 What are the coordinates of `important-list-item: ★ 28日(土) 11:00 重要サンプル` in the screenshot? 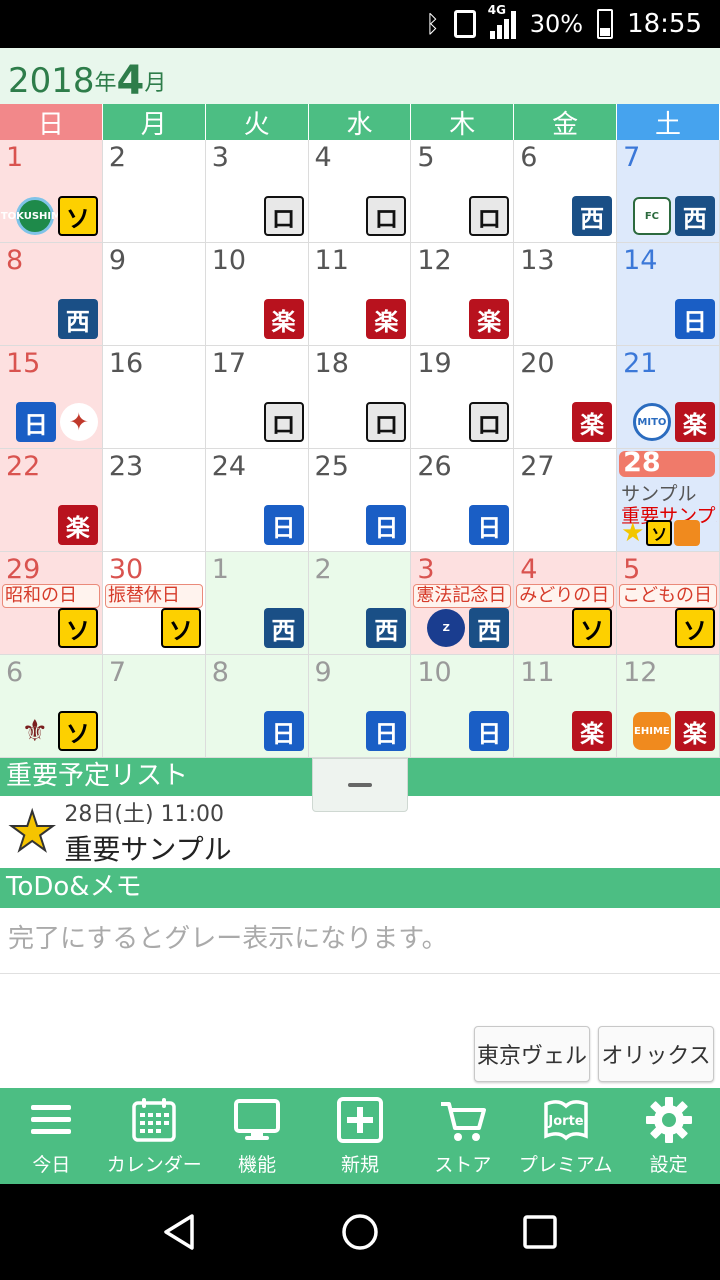 It's located at (360, 832).